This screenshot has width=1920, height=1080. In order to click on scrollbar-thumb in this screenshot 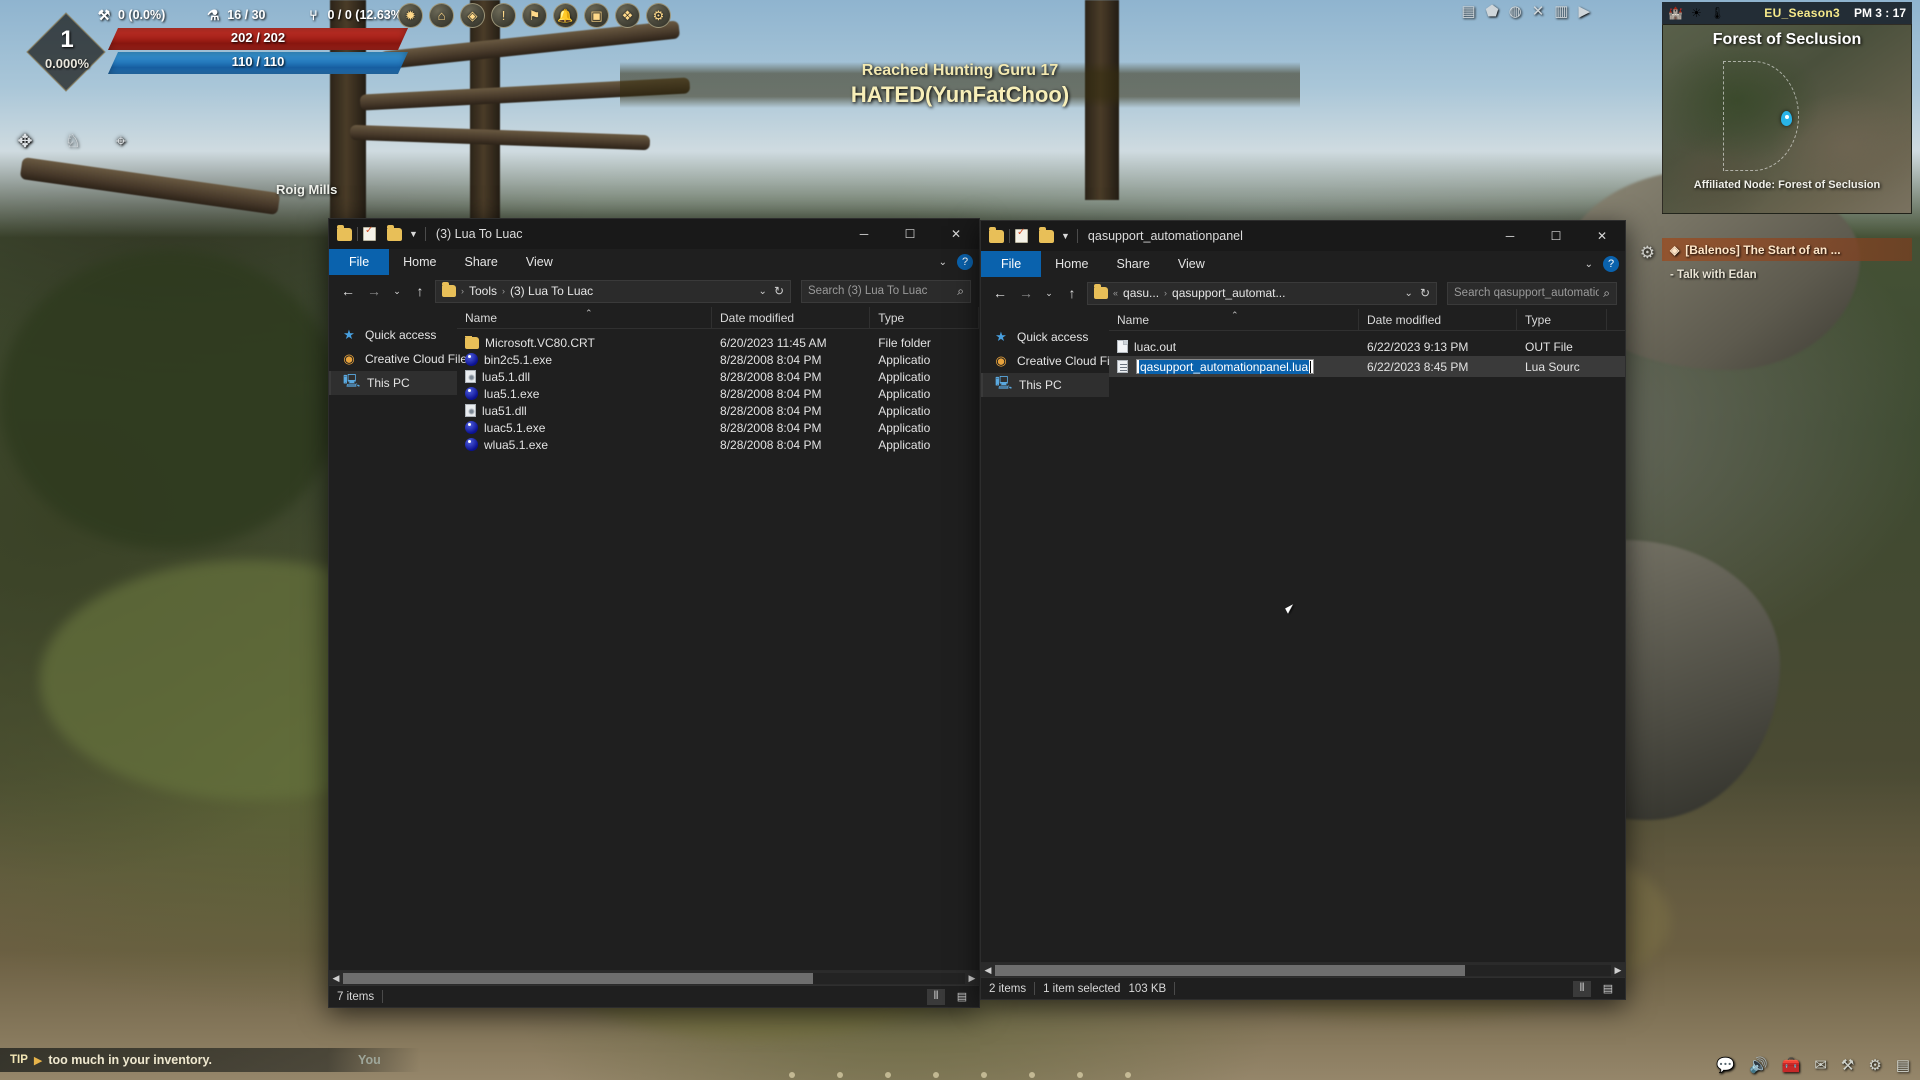, I will do `click(1230, 970)`.